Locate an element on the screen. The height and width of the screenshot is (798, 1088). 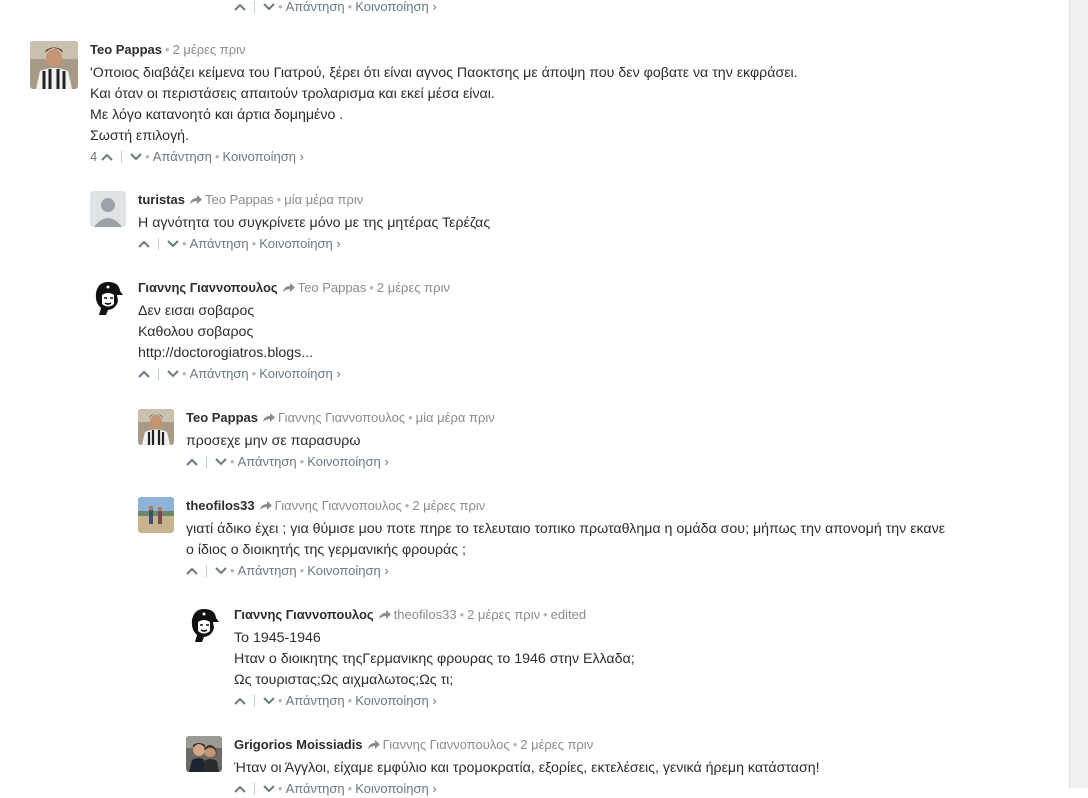
comment-line: Σωστή επιλογή. is located at coordinates (140, 136).